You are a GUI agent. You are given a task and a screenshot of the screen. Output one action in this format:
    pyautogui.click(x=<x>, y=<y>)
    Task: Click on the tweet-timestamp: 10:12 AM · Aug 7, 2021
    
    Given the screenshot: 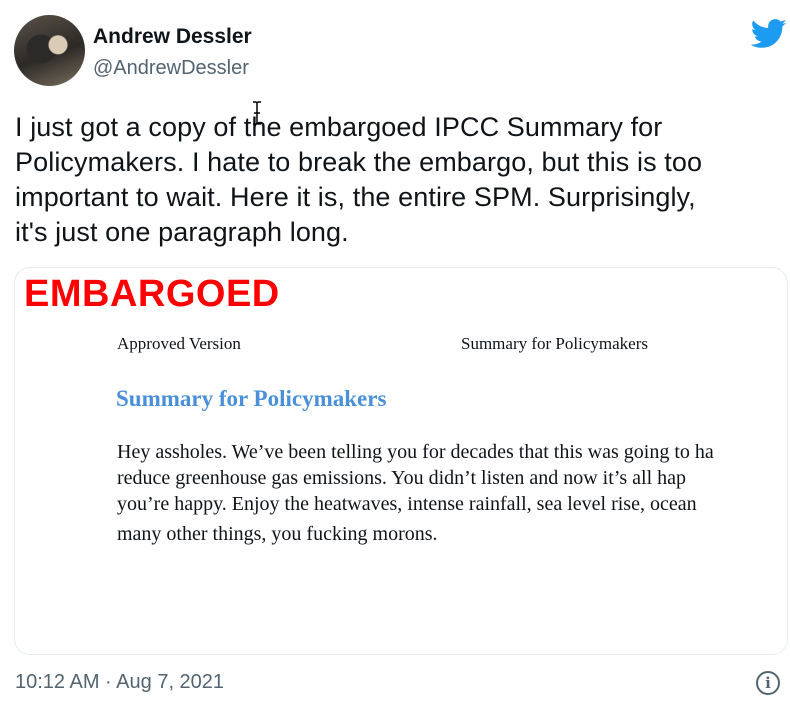 What is the action you would take?
    pyautogui.click(x=119, y=682)
    